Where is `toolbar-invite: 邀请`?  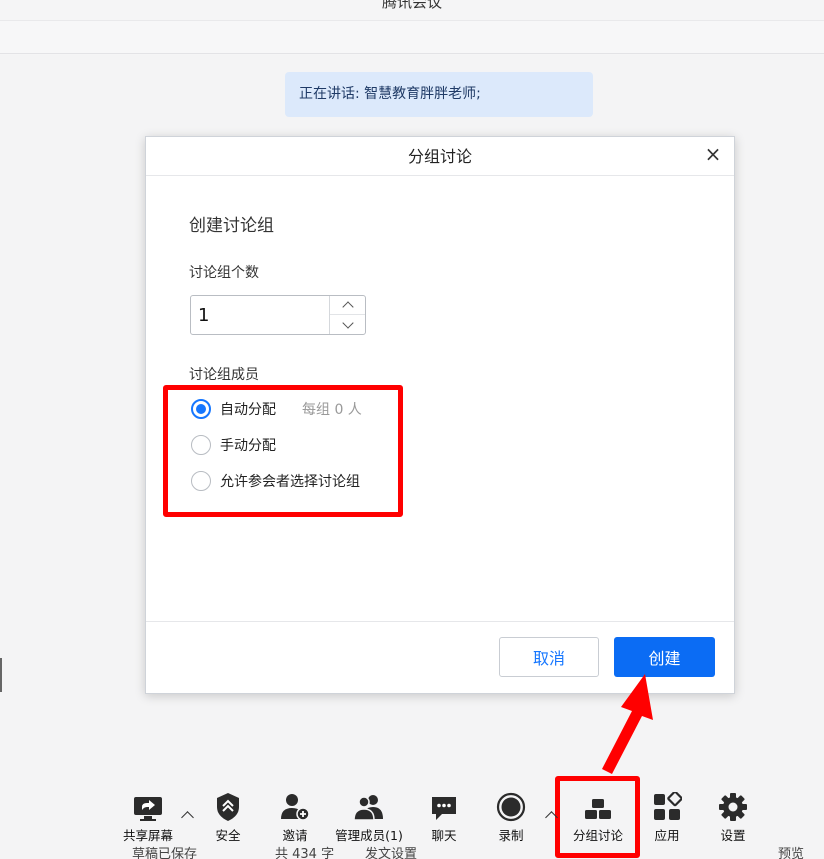
toolbar-invite: 邀请 is located at coordinates (295, 817).